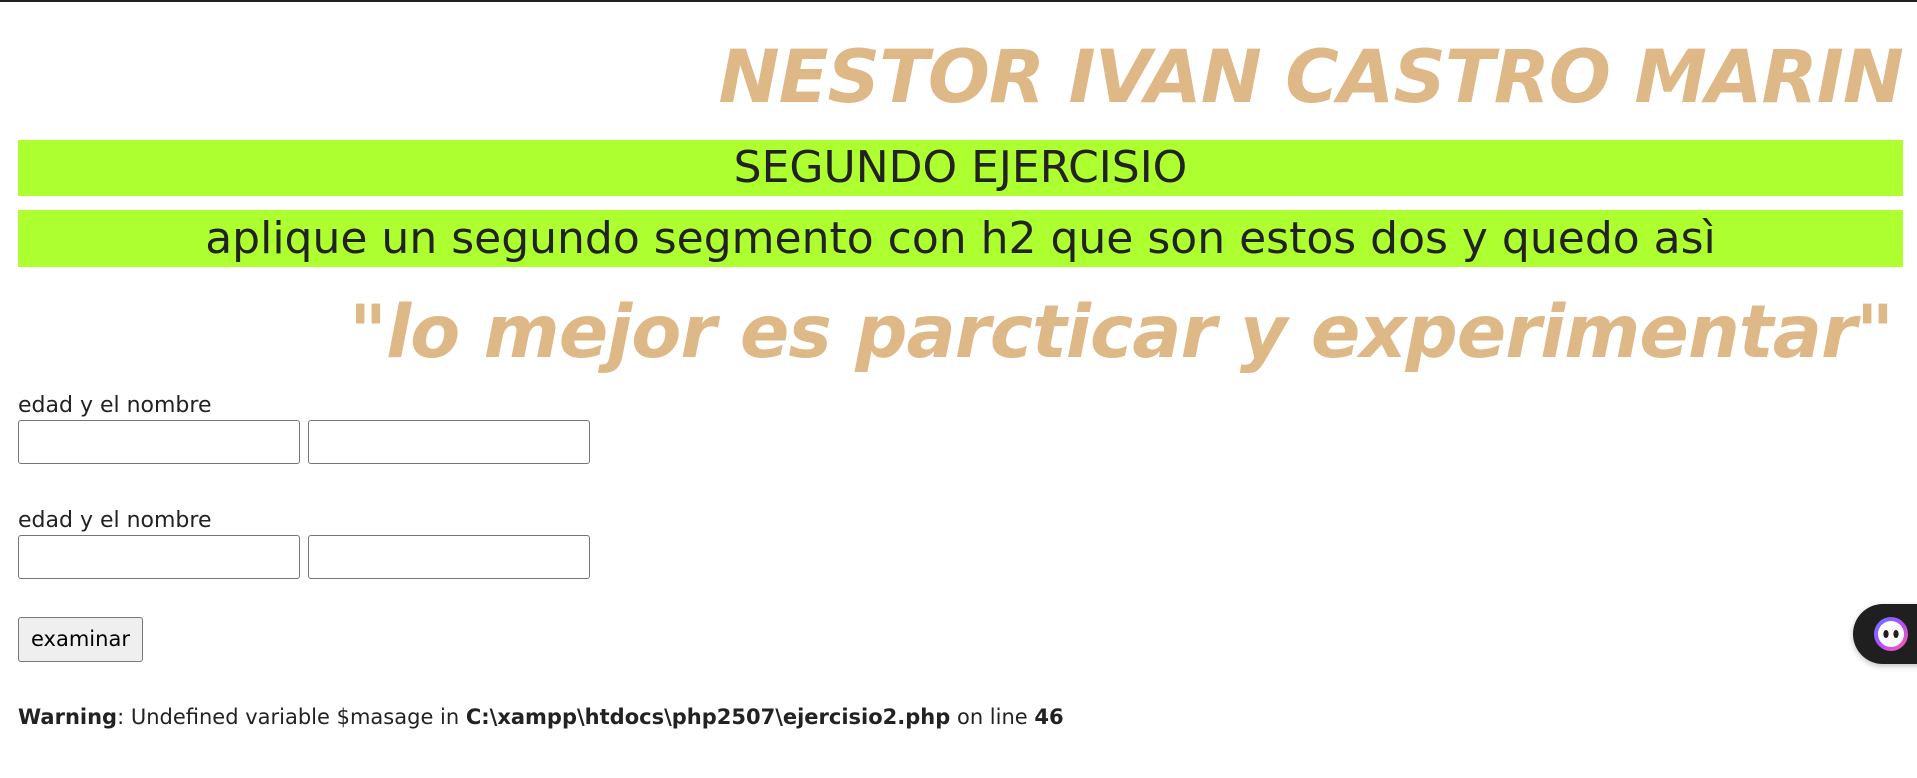 This screenshot has height=778, width=1917. Describe the element at coordinates (1049, 717) in the screenshot. I see `warning-line-number: 46` at that location.